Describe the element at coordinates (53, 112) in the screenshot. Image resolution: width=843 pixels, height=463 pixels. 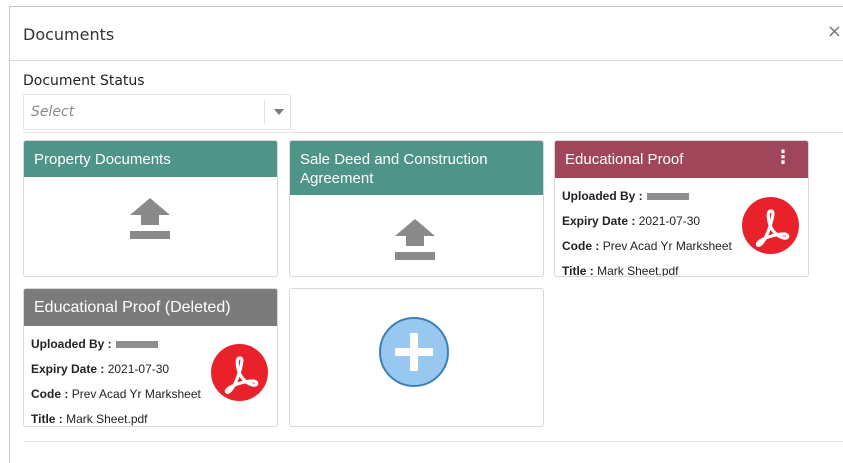
I see `select-placeholder: Select` at that location.